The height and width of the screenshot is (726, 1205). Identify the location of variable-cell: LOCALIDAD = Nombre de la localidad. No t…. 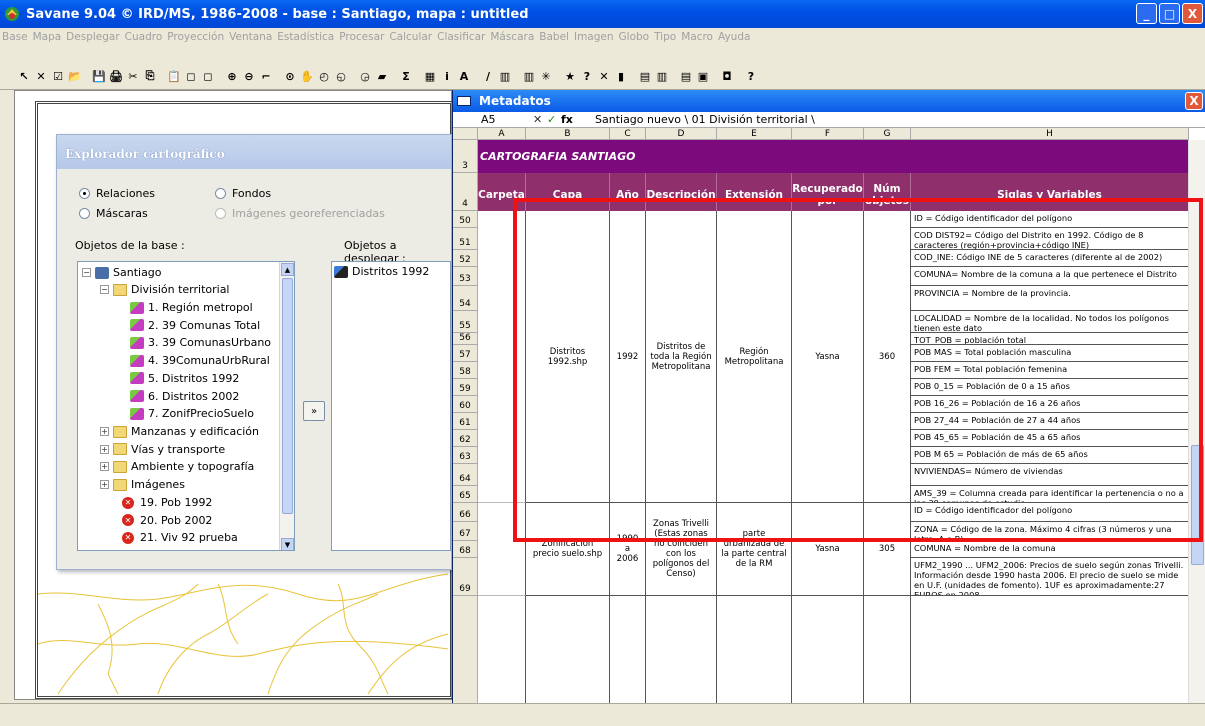
(1050, 322).